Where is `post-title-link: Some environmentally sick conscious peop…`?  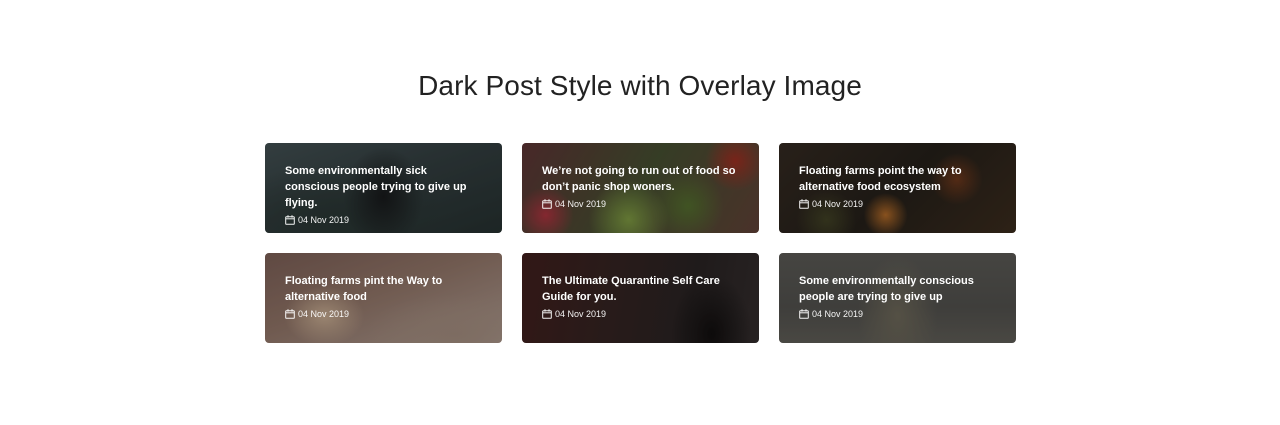
post-title-link: Some environmentally sick conscious peop… is located at coordinates (384, 187).